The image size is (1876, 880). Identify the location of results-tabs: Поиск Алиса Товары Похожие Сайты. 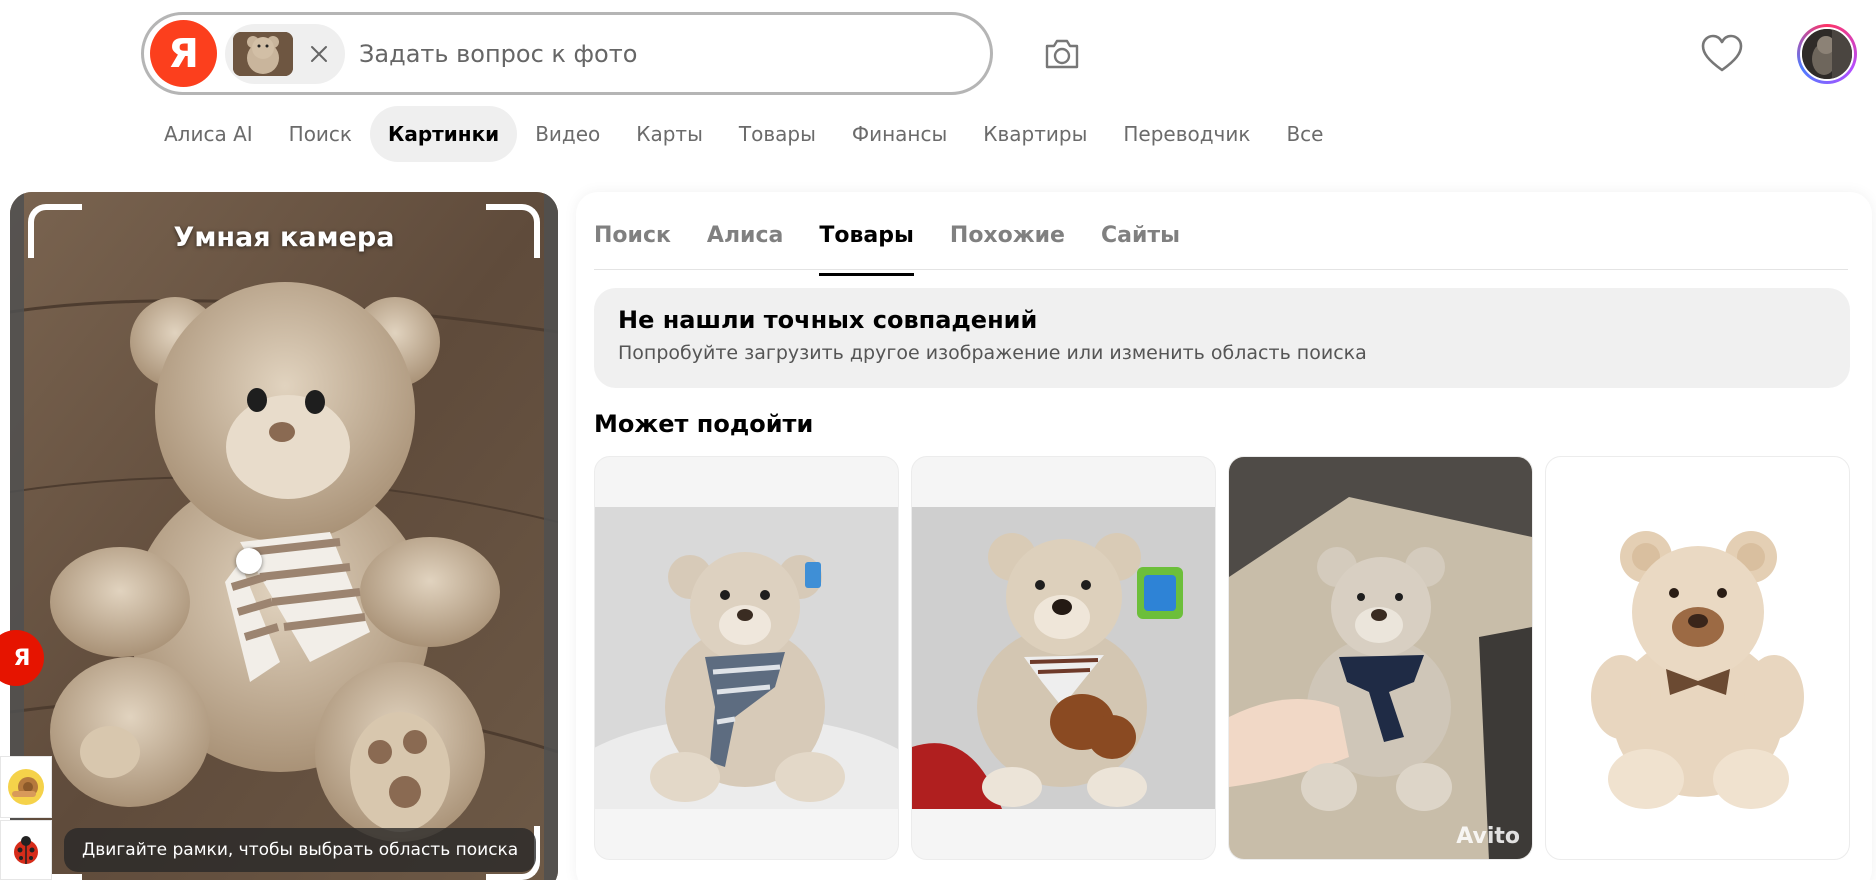
(905, 241).